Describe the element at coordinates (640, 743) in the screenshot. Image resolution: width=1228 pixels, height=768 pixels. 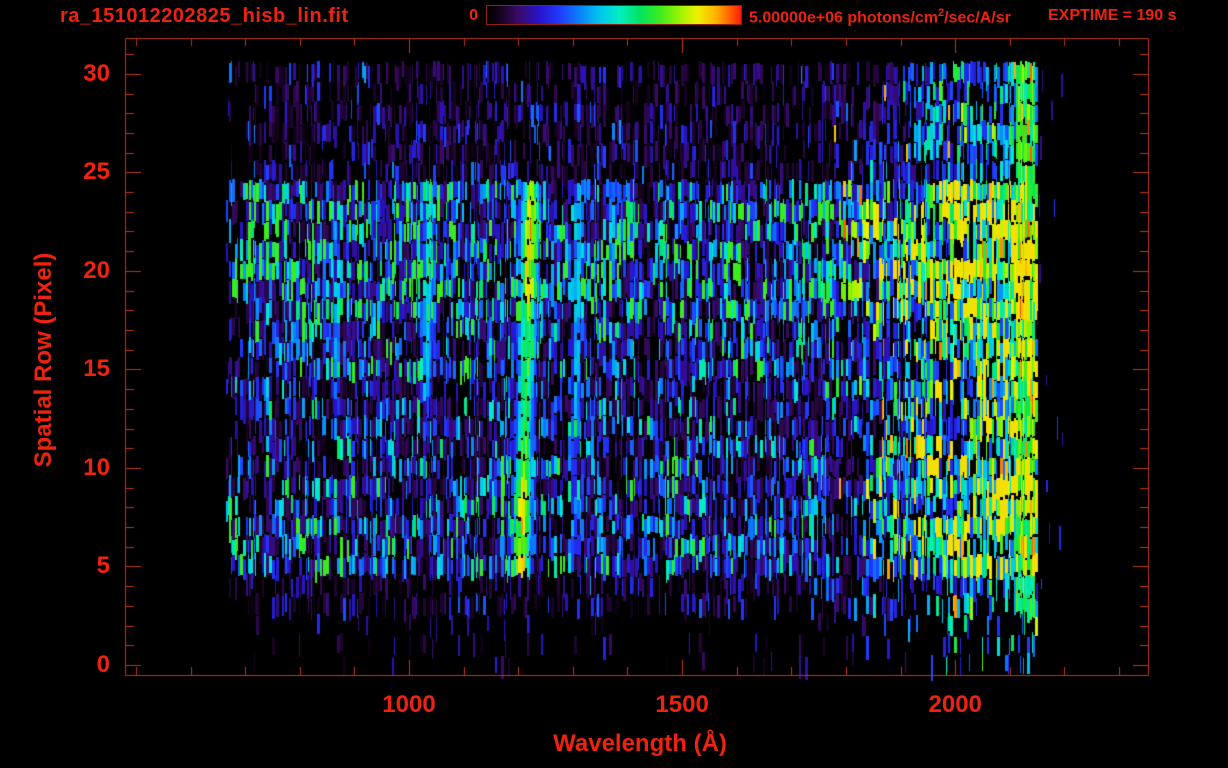
I see `x-axis-title: Wavelength (Å)` at that location.